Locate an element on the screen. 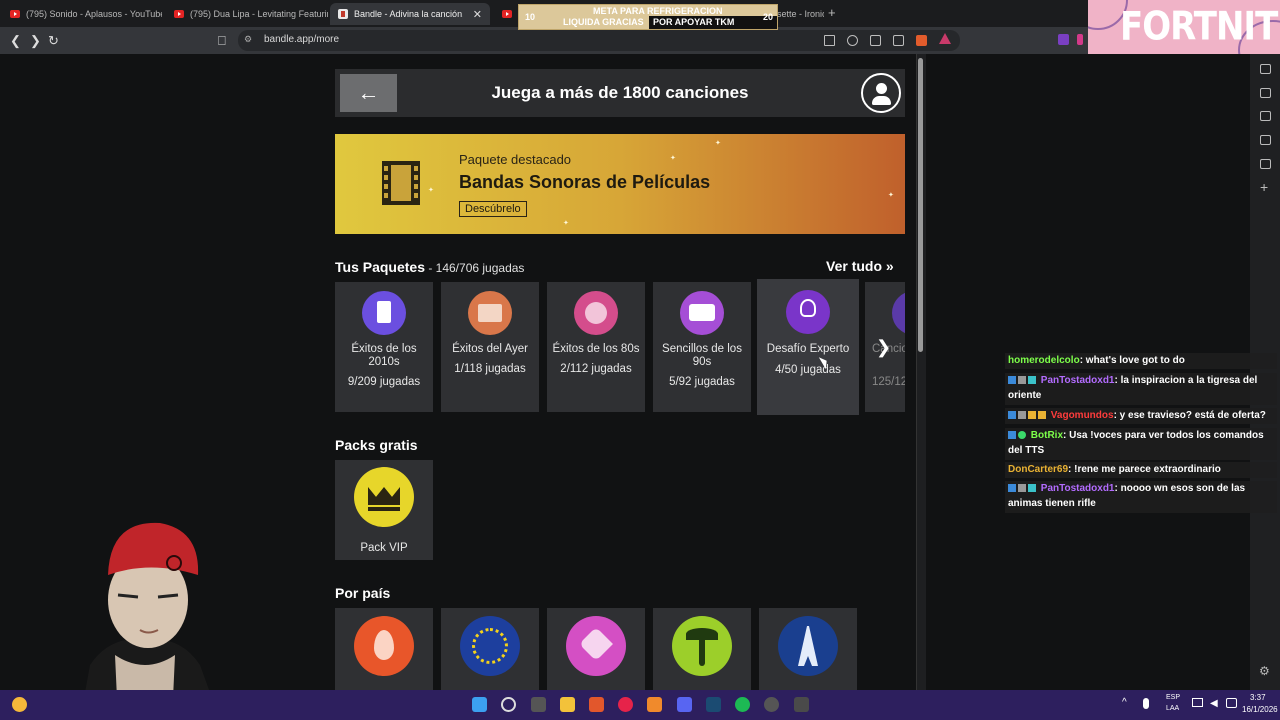 The image size is (1280, 720). partial-icon is located at coordinates (898, 313).